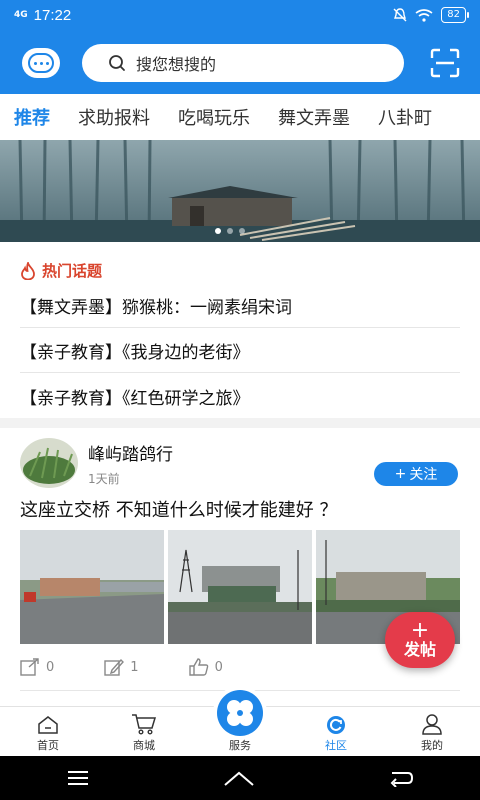  What do you see at coordinates (144, 724) in the screenshot?
I see `cart-icon` at bounding box center [144, 724].